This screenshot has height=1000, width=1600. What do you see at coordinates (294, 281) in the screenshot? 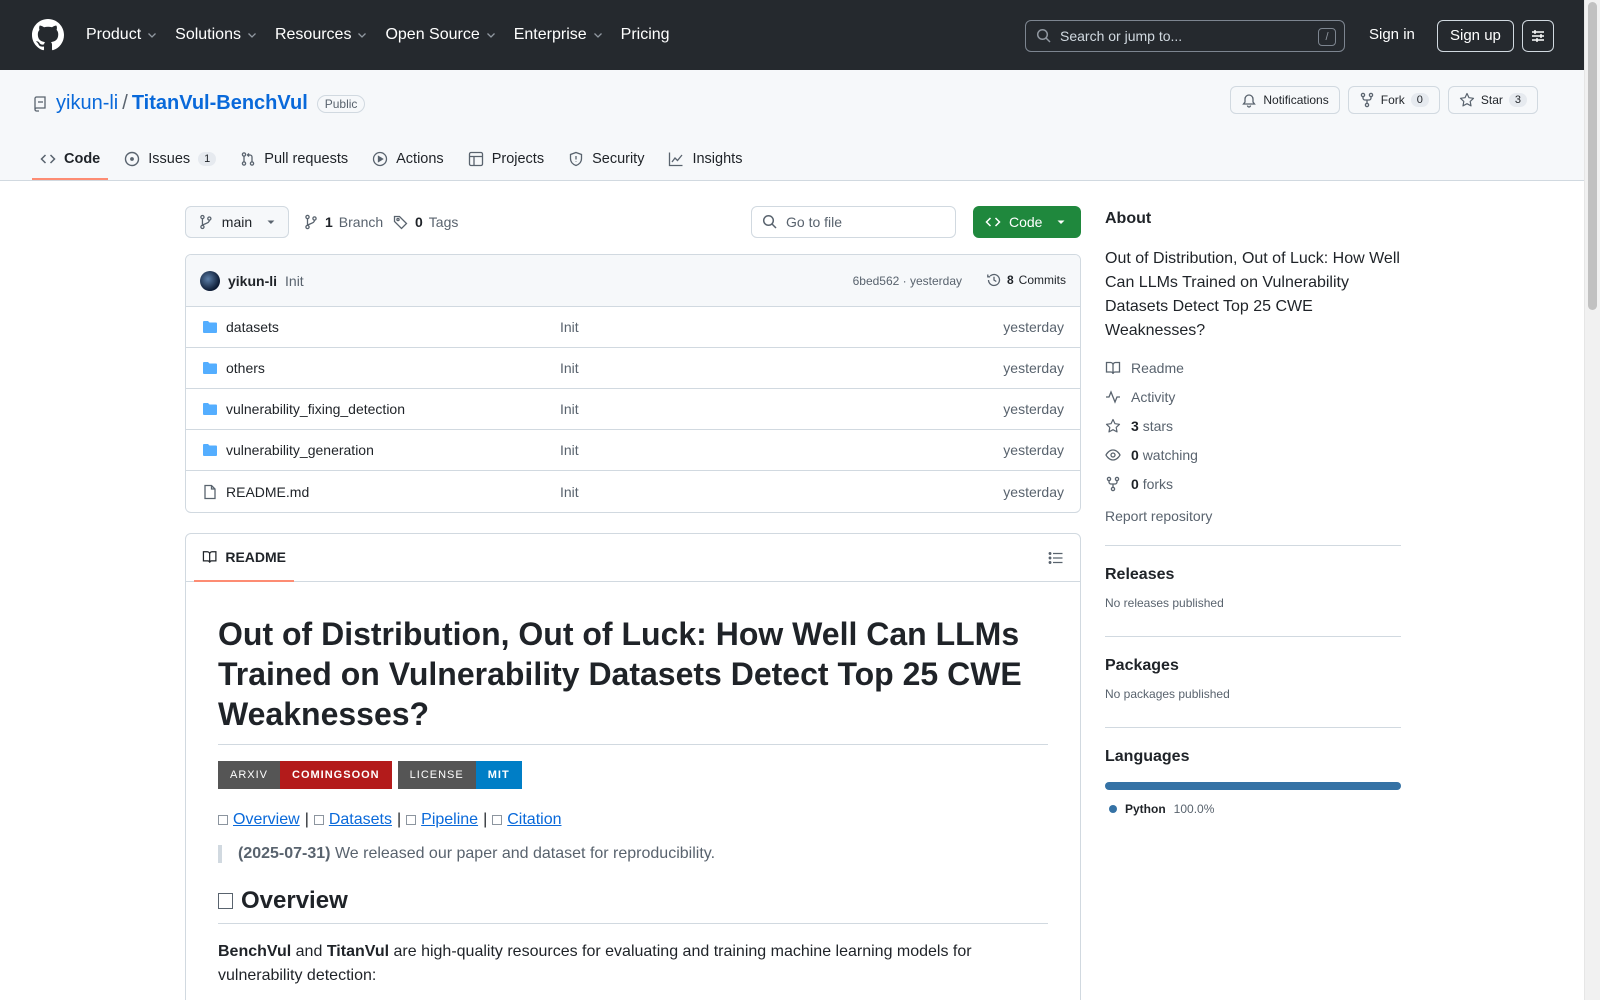
I see `commit-message-link: Init` at bounding box center [294, 281].